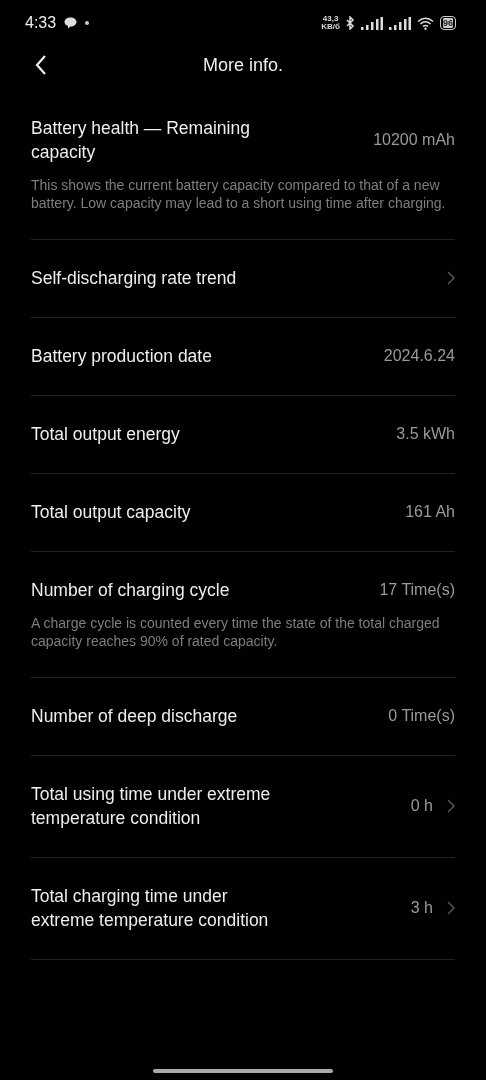  I want to click on row-value: 10200 mAh, so click(414, 140).